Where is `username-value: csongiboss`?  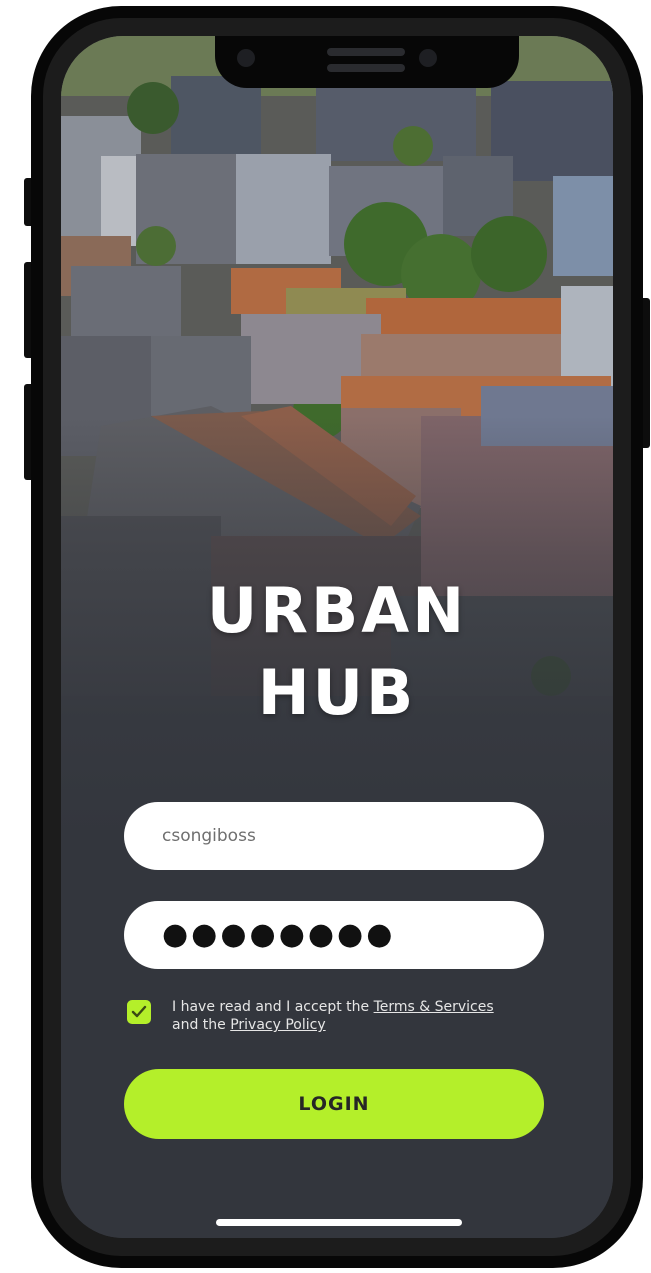 username-value: csongiboss is located at coordinates (209, 836).